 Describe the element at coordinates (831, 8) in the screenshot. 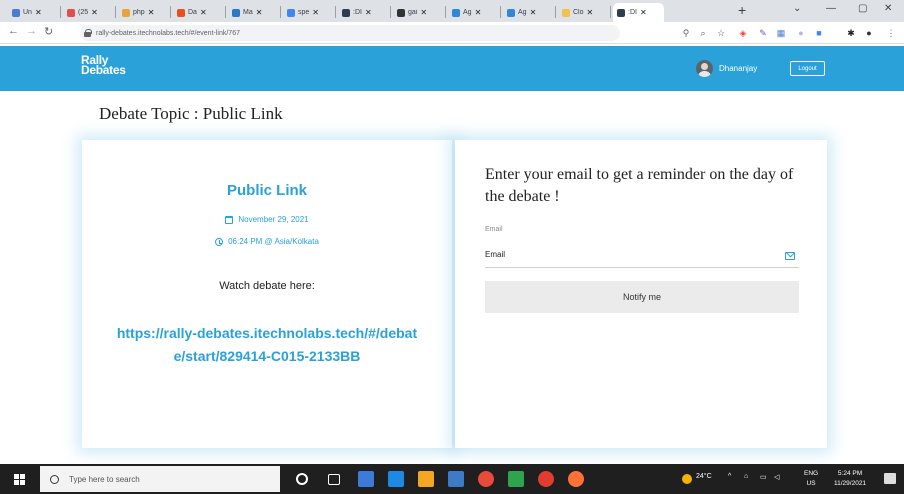

I see `minimize-icon: —` at that location.